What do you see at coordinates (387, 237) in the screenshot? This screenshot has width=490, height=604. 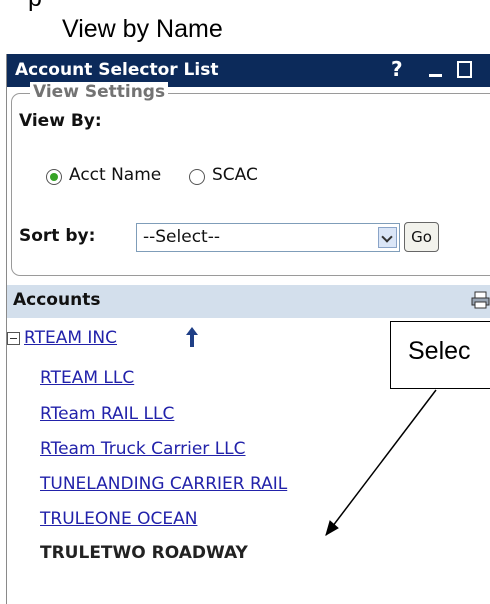 I see `chevron-down-icon` at bounding box center [387, 237].